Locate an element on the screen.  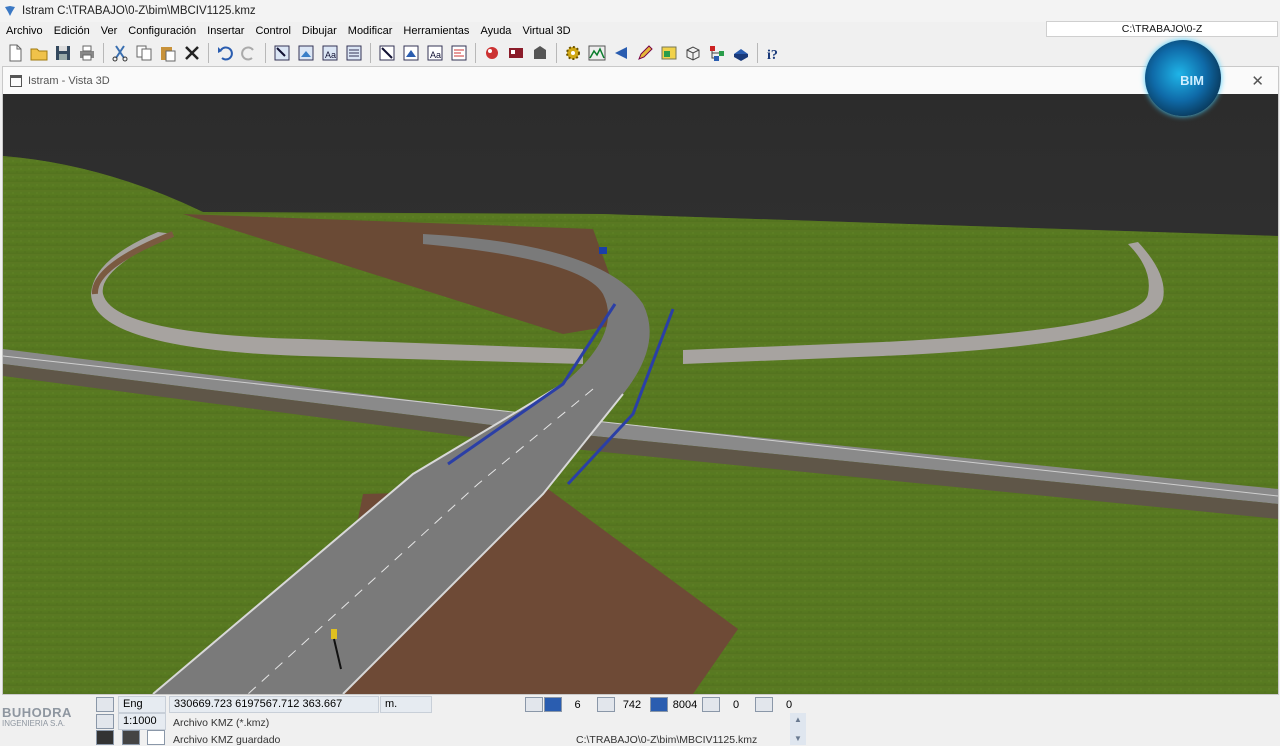
tree-icon is located at coordinates (716, 52).